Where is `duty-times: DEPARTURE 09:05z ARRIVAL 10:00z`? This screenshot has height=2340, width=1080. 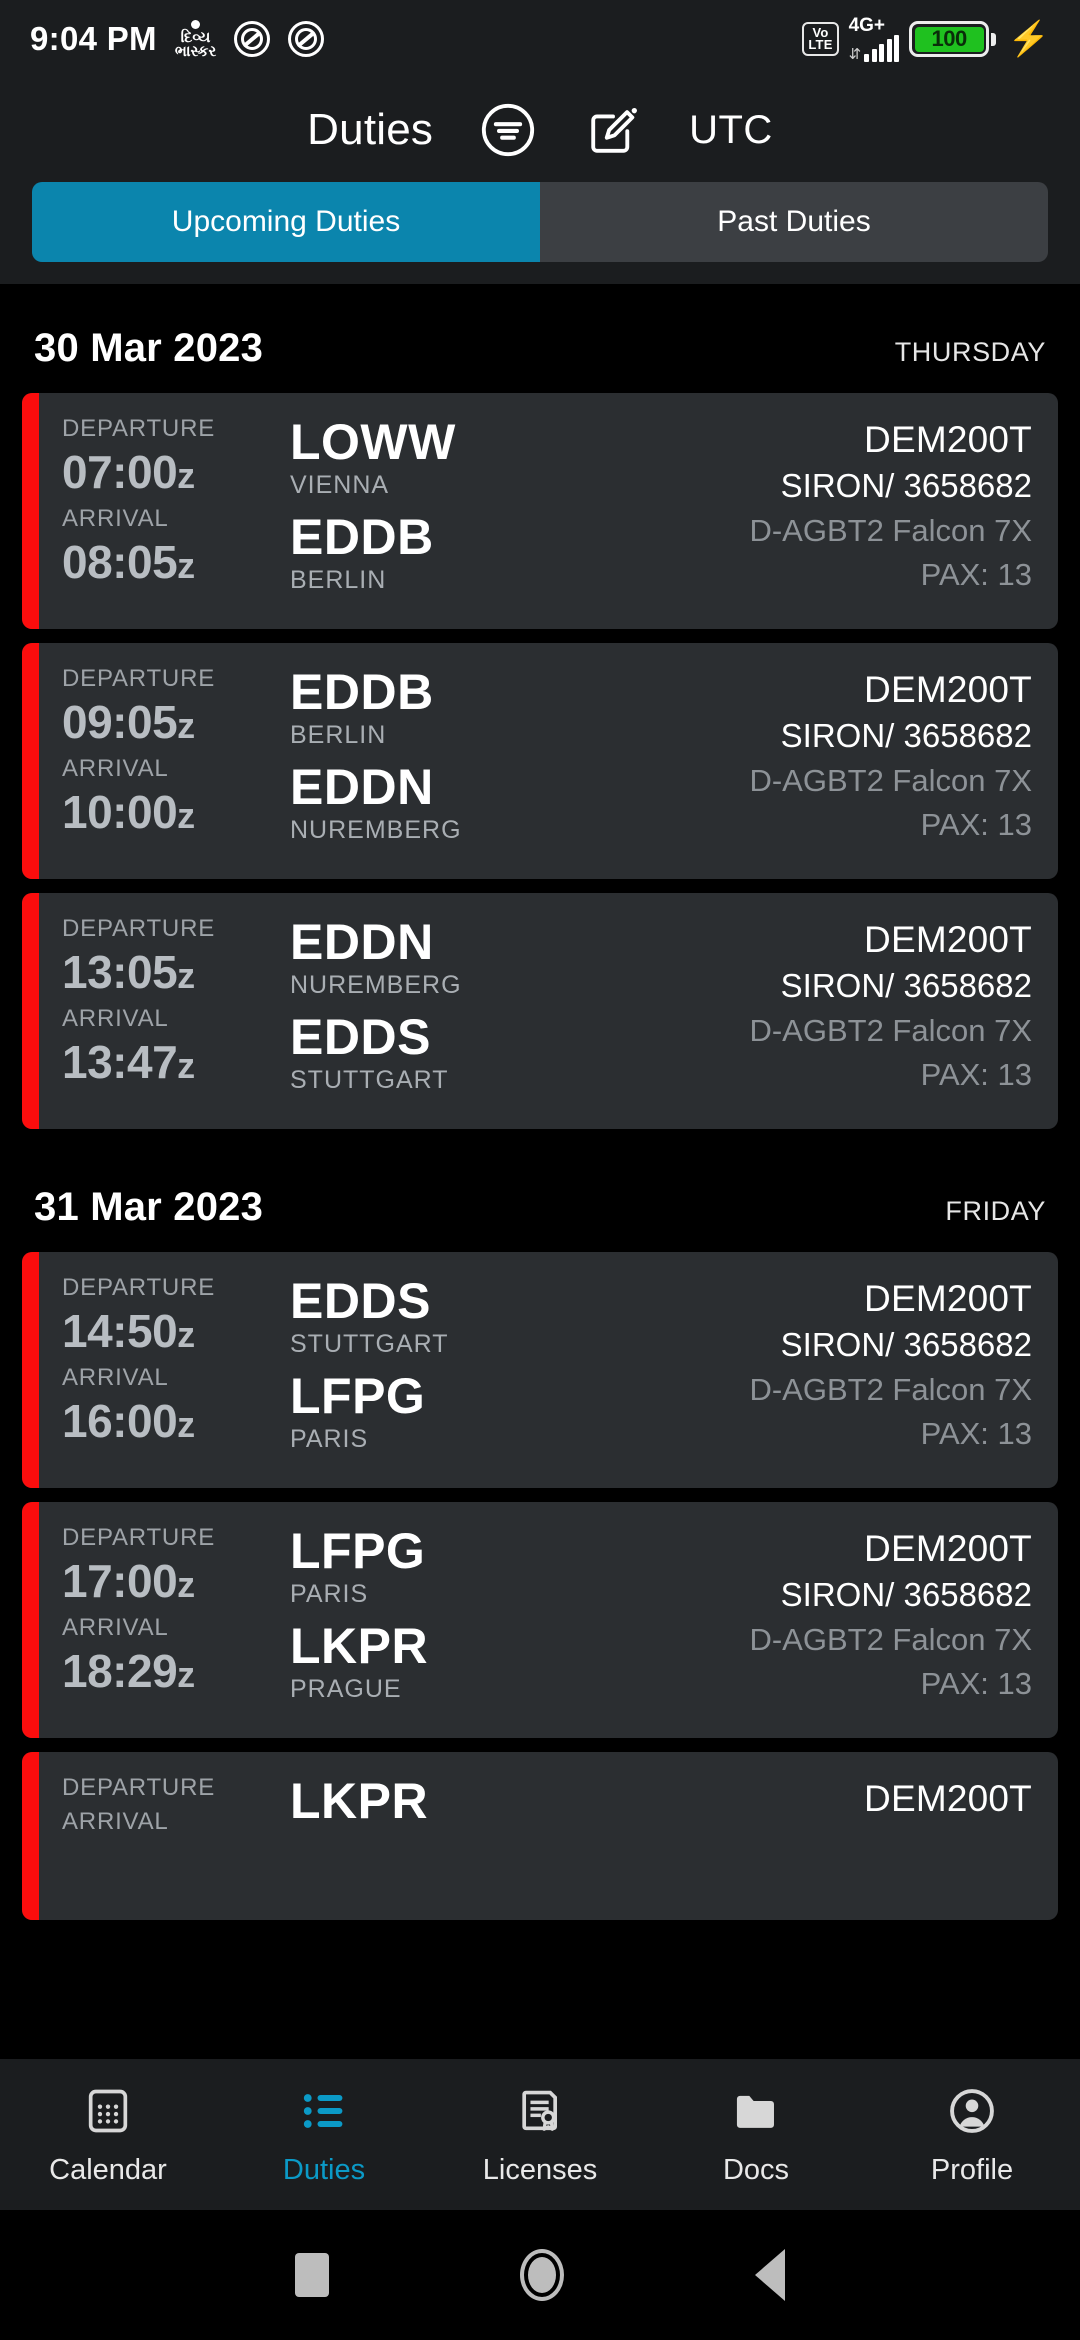 duty-times: DEPARTURE 09:05z ARRIVAL 10:00z is located at coordinates (165, 760).